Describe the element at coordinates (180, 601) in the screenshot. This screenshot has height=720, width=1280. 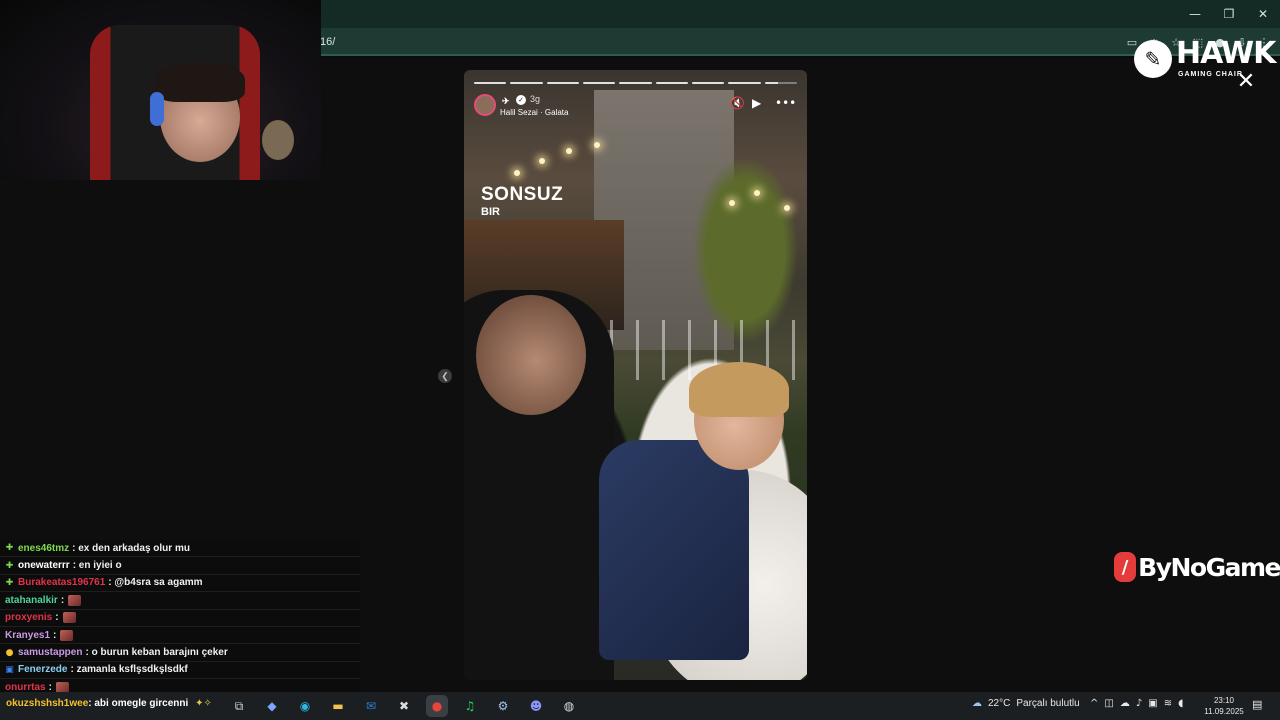
I see `chat-message: atahanalkir:` at that location.